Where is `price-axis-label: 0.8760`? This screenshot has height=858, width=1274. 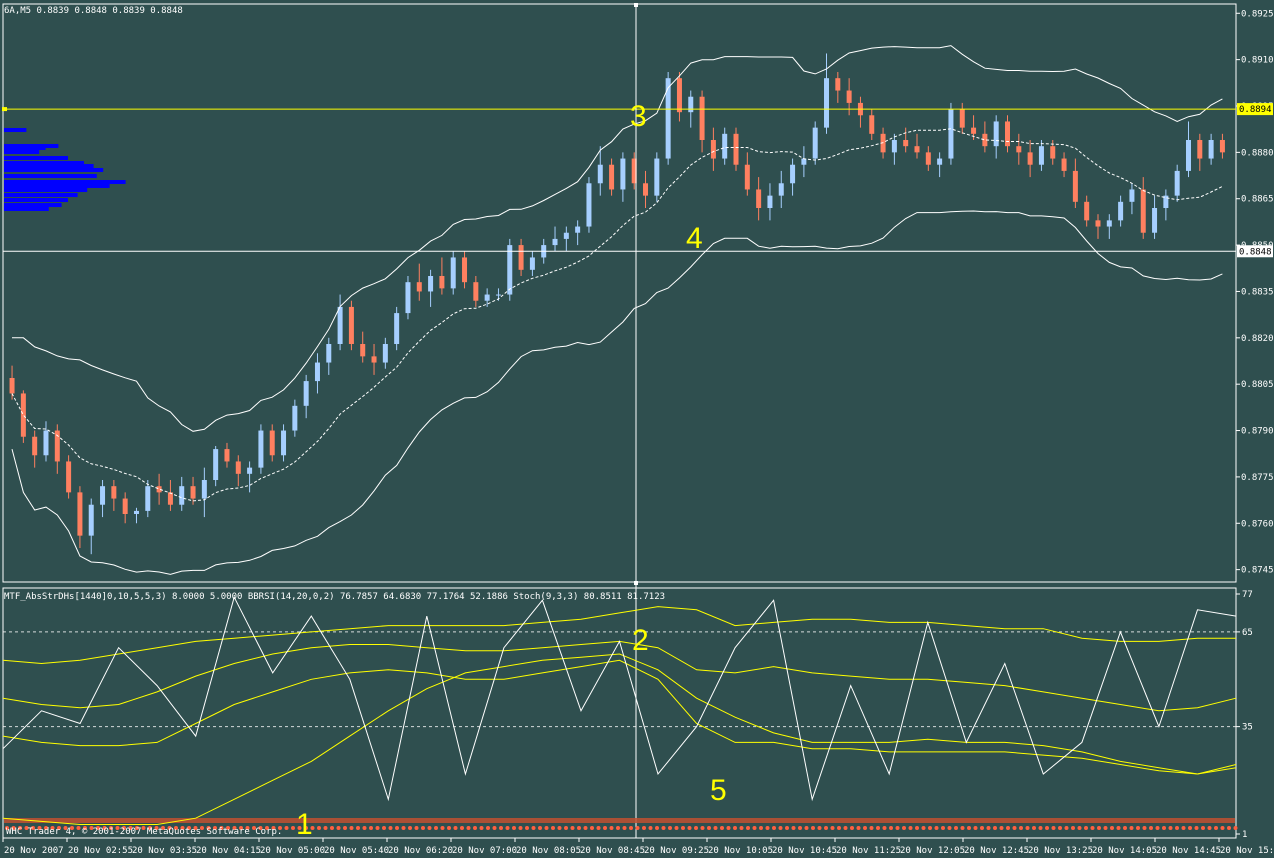 price-axis-label: 0.8760 is located at coordinates (1257, 524).